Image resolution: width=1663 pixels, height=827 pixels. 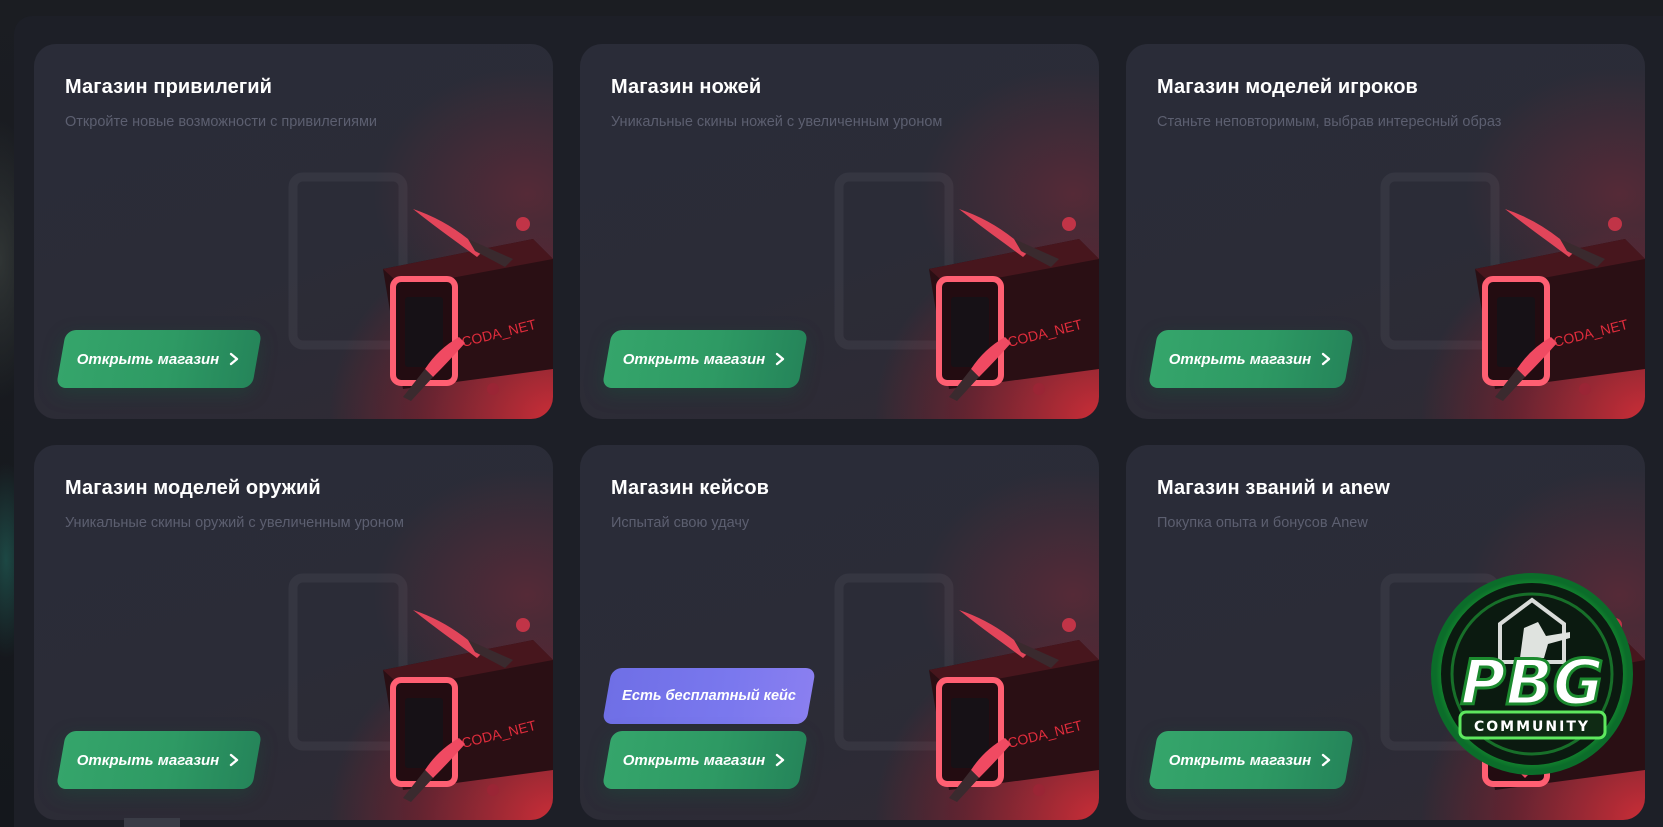 What do you see at coordinates (1287, 87) in the screenshot?
I see `card-title: Магазин моделей игроков` at bounding box center [1287, 87].